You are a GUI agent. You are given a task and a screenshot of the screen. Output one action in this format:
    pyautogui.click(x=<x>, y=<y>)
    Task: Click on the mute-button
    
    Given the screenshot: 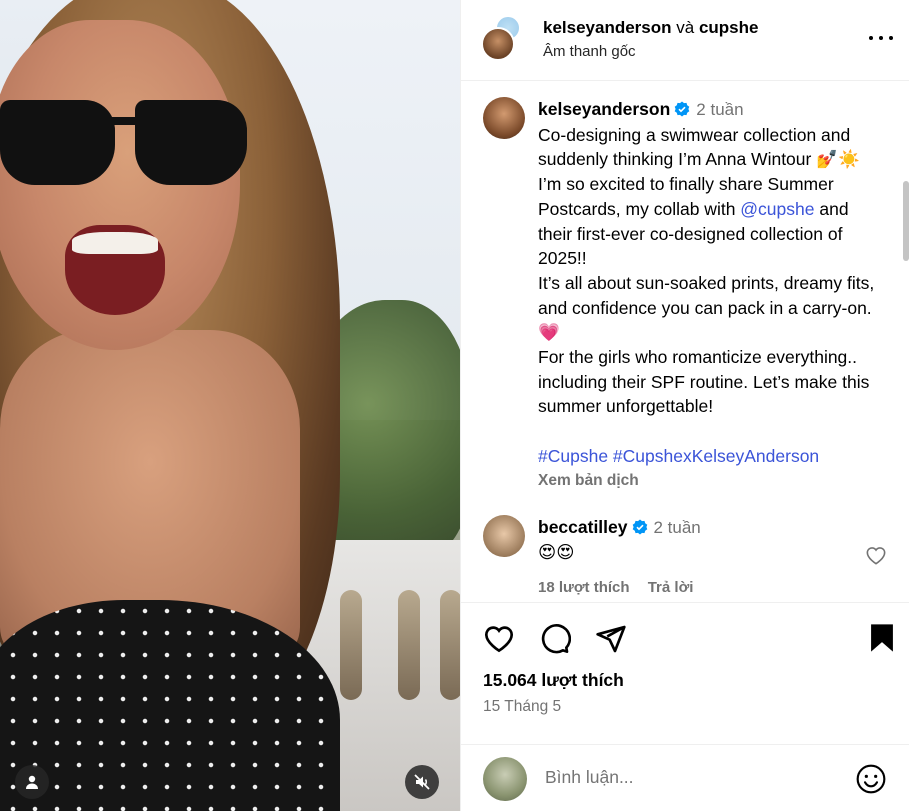 What is the action you would take?
    pyautogui.click(x=422, y=782)
    